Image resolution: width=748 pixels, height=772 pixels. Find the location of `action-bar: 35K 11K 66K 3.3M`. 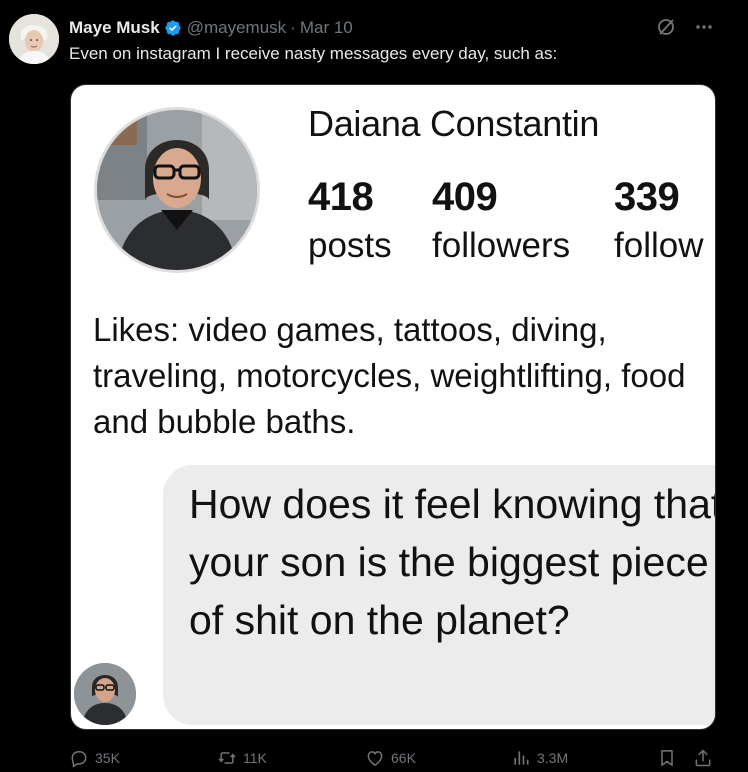

action-bar: 35K 11K 66K 3.3M is located at coordinates (393, 759).